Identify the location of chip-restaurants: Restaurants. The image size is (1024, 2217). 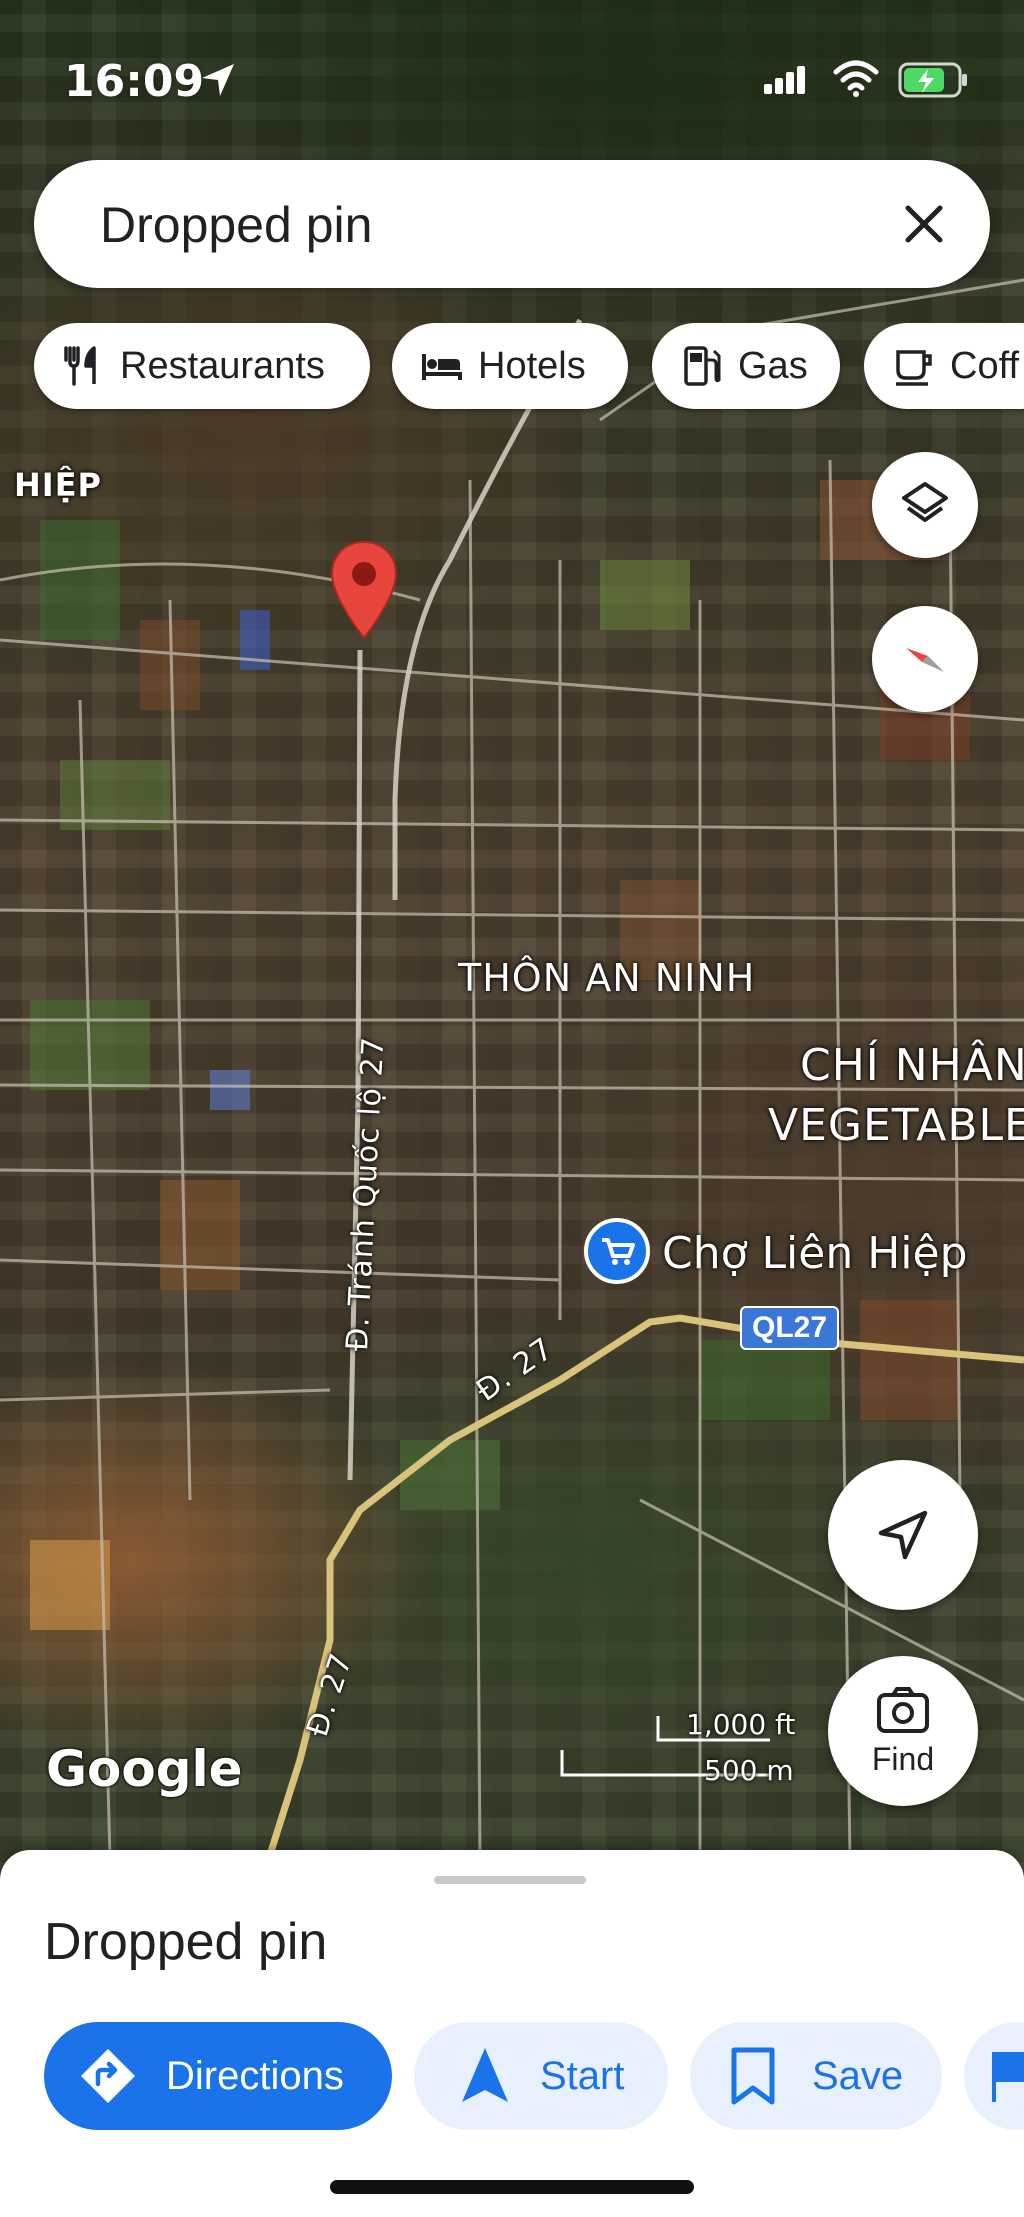
(202, 366).